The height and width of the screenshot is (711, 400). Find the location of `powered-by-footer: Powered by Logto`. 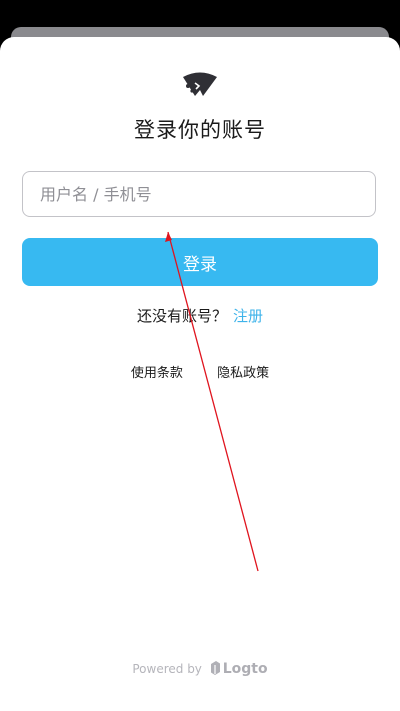

powered-by-footer: Powered by Logto is located at coordinates (200, 669).